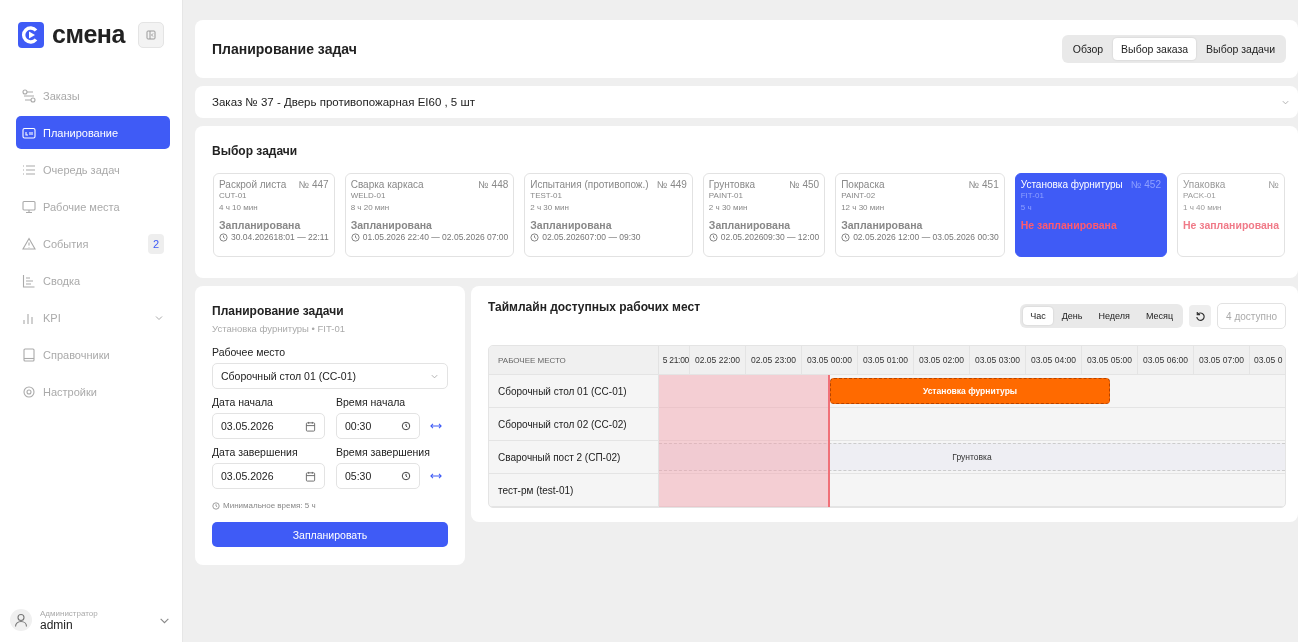 The width and height of the screenshot is (1298, 642). What do you see at coordinates (674, 360) in the screenshot?
I see `hour-label: 5 21:00` at bounding box center [674, 360].